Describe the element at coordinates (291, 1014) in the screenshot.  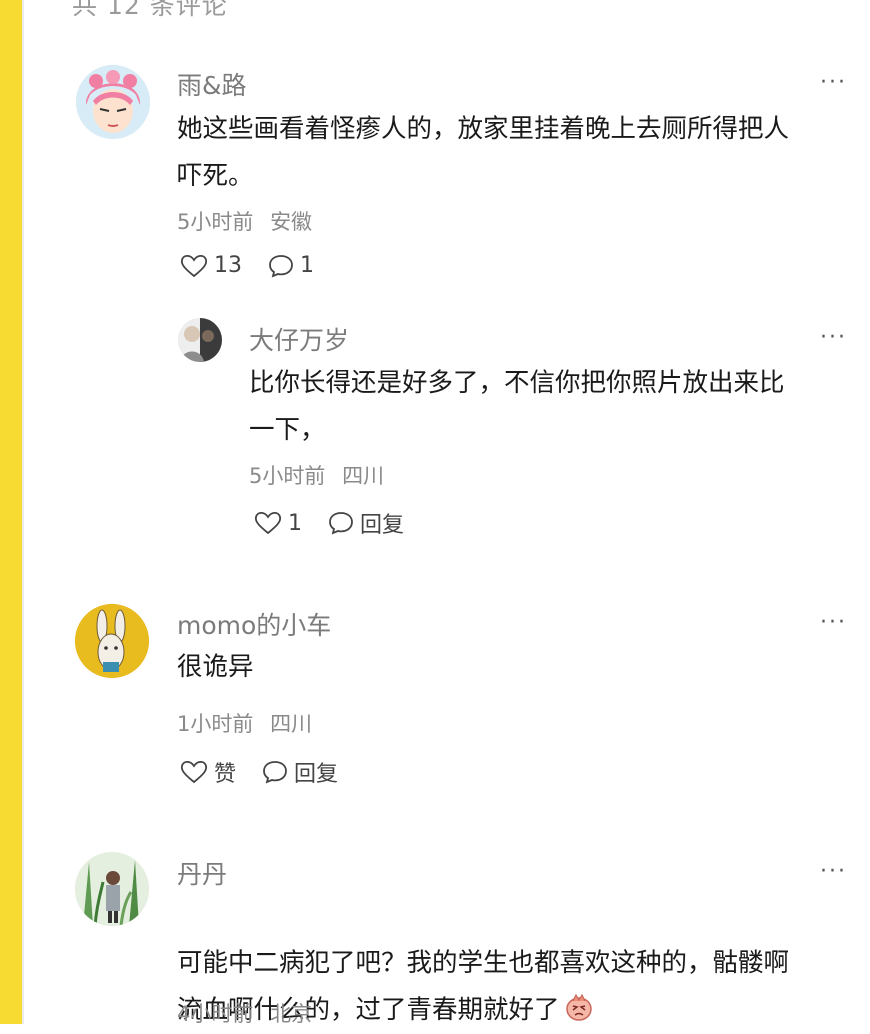
I see `location: 北京` at that location.